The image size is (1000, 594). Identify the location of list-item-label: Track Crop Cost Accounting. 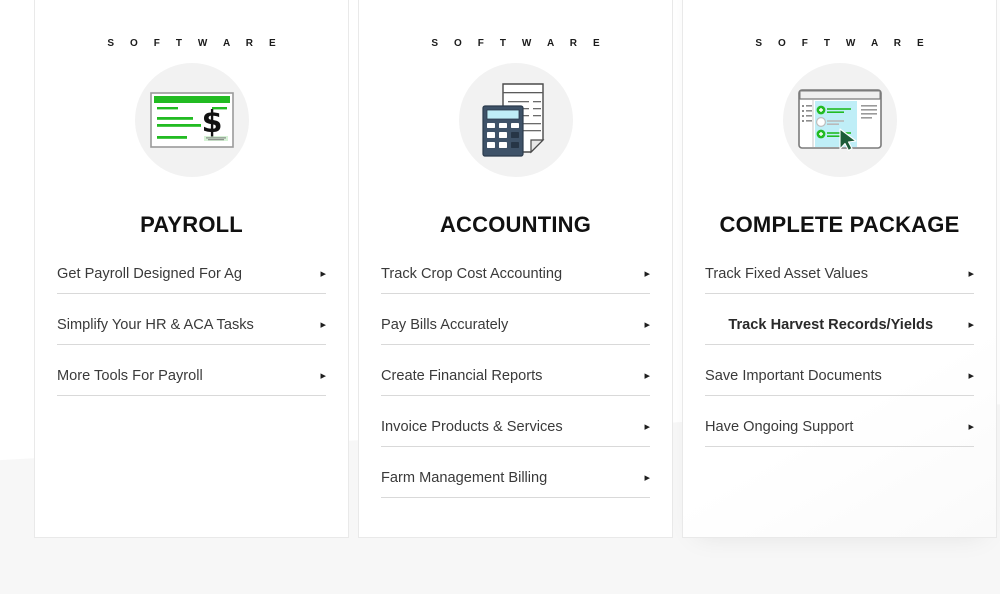
(472, 274).